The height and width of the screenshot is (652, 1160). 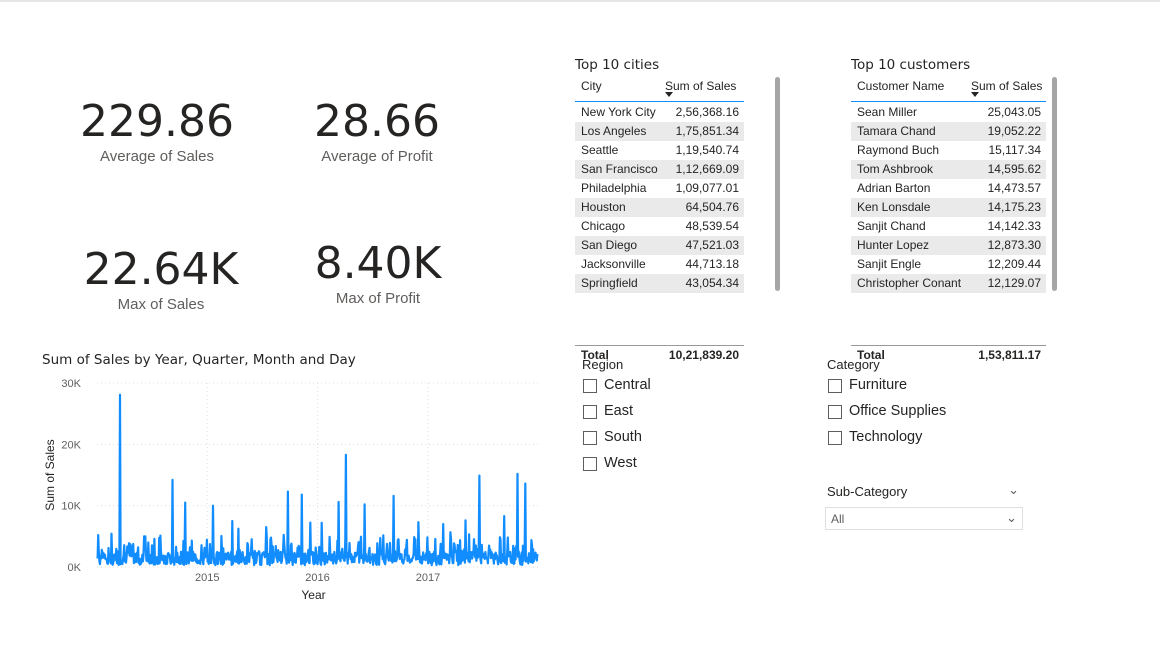 What do you see at coordinates (659, 131) in the screenshot?
I see `table-row: Los Angeles 1,75,851.34` at bounding box center [659, 131].